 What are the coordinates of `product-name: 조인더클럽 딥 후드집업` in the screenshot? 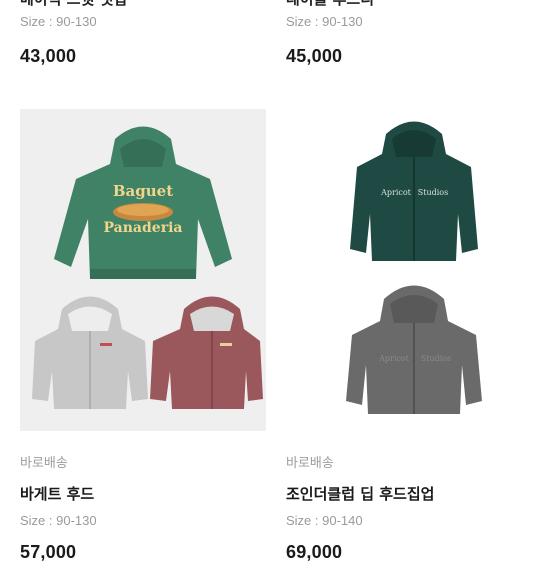 It's located at (360, 494).